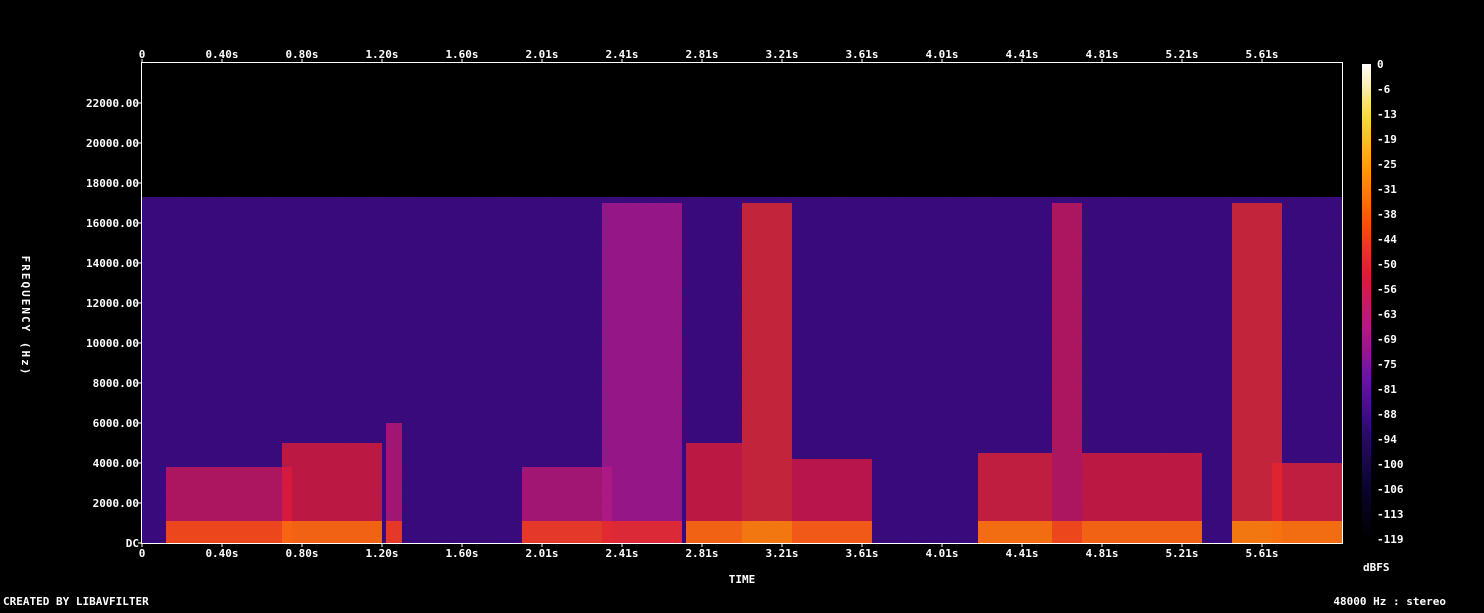 The image size is (1484, 613). Describe the element at coordinates (112, 143) in the screenshot. I see `y-tick-label-10: 20000.00` at that location.